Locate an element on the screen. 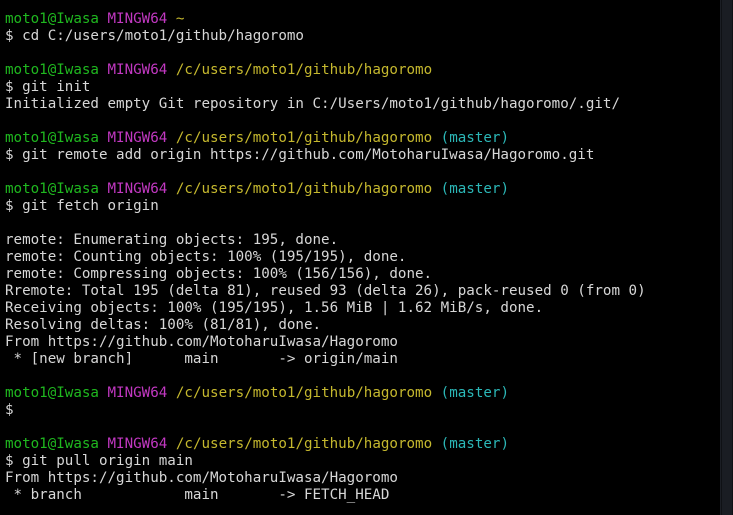 This screenshot has height=515, width=733. prompt-line: moto1@Iwasa MINGW64 ~ is located at coordinates (362, 19).